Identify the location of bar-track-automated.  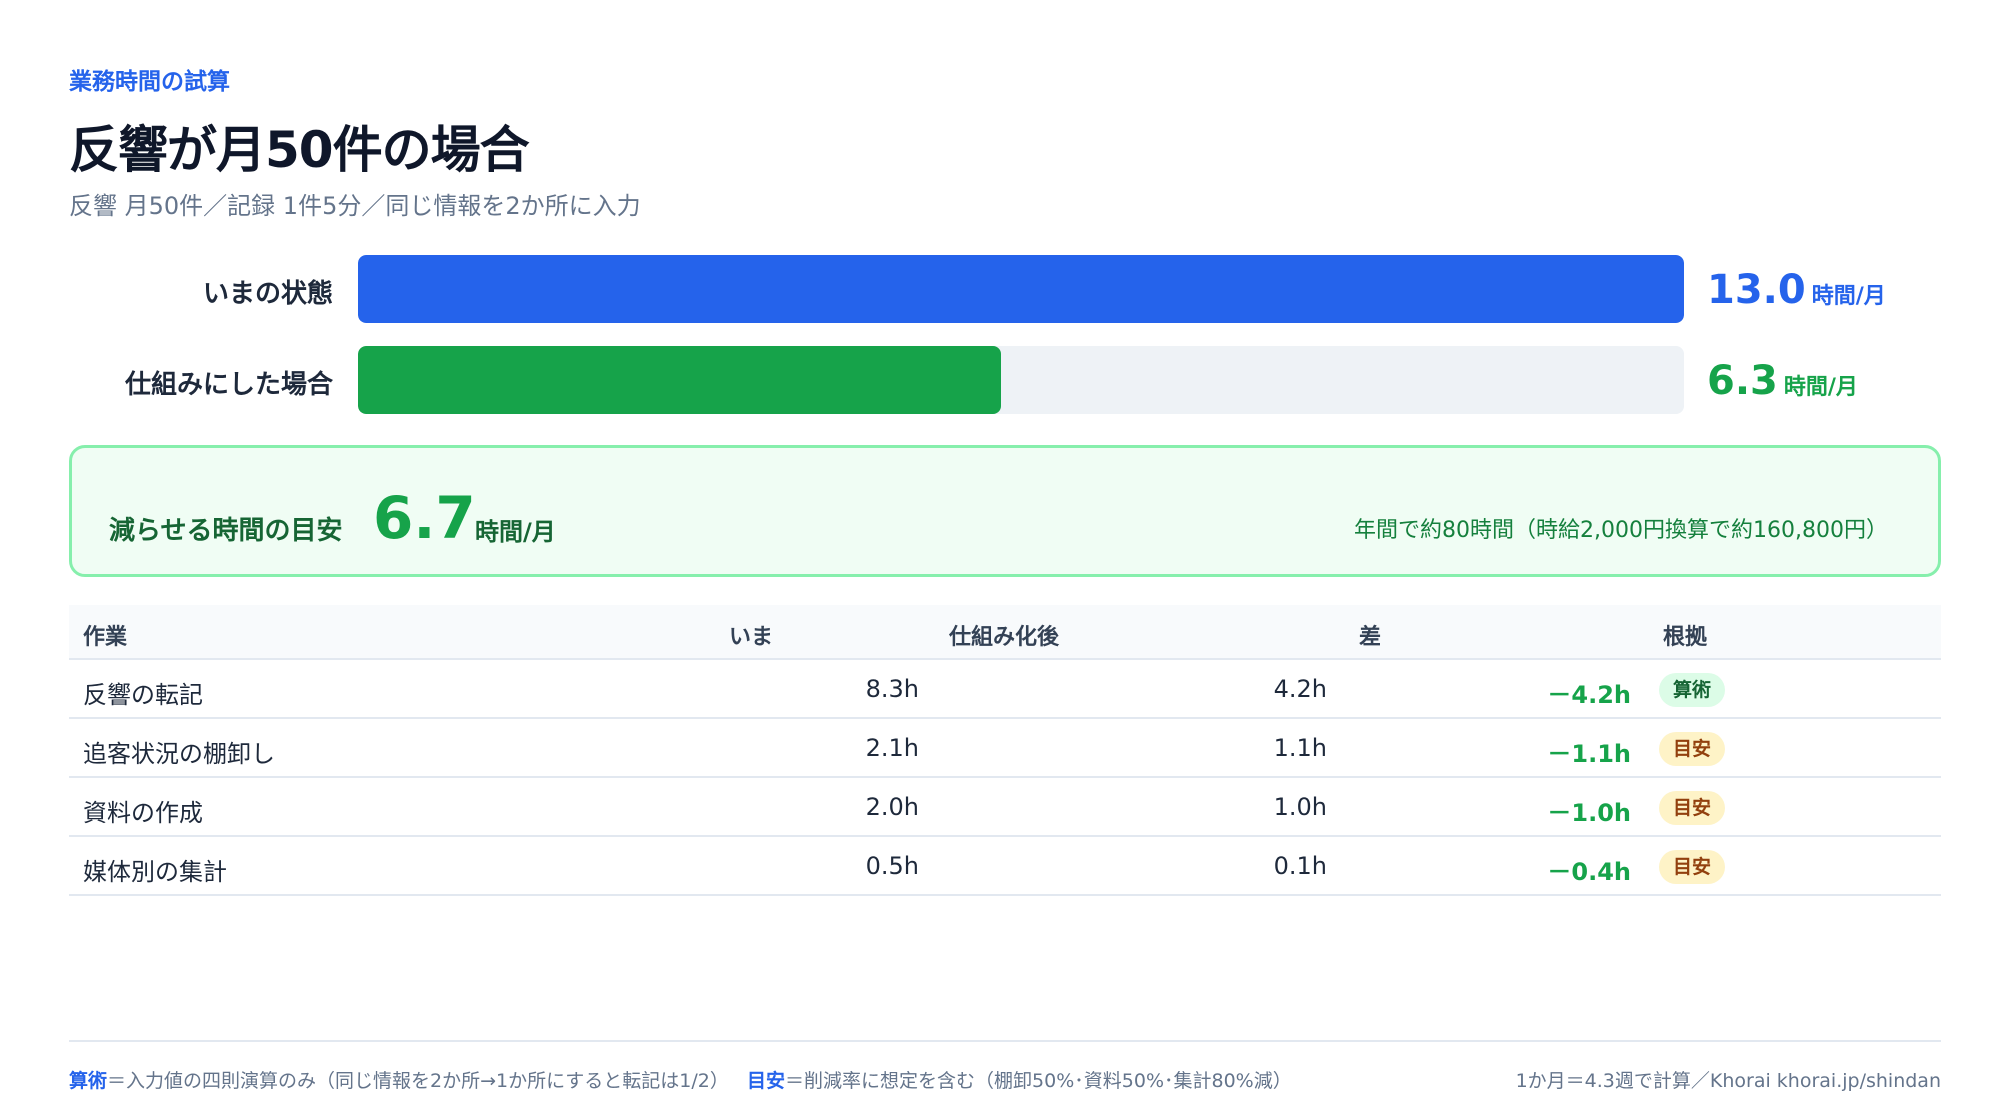
(1021, 380).